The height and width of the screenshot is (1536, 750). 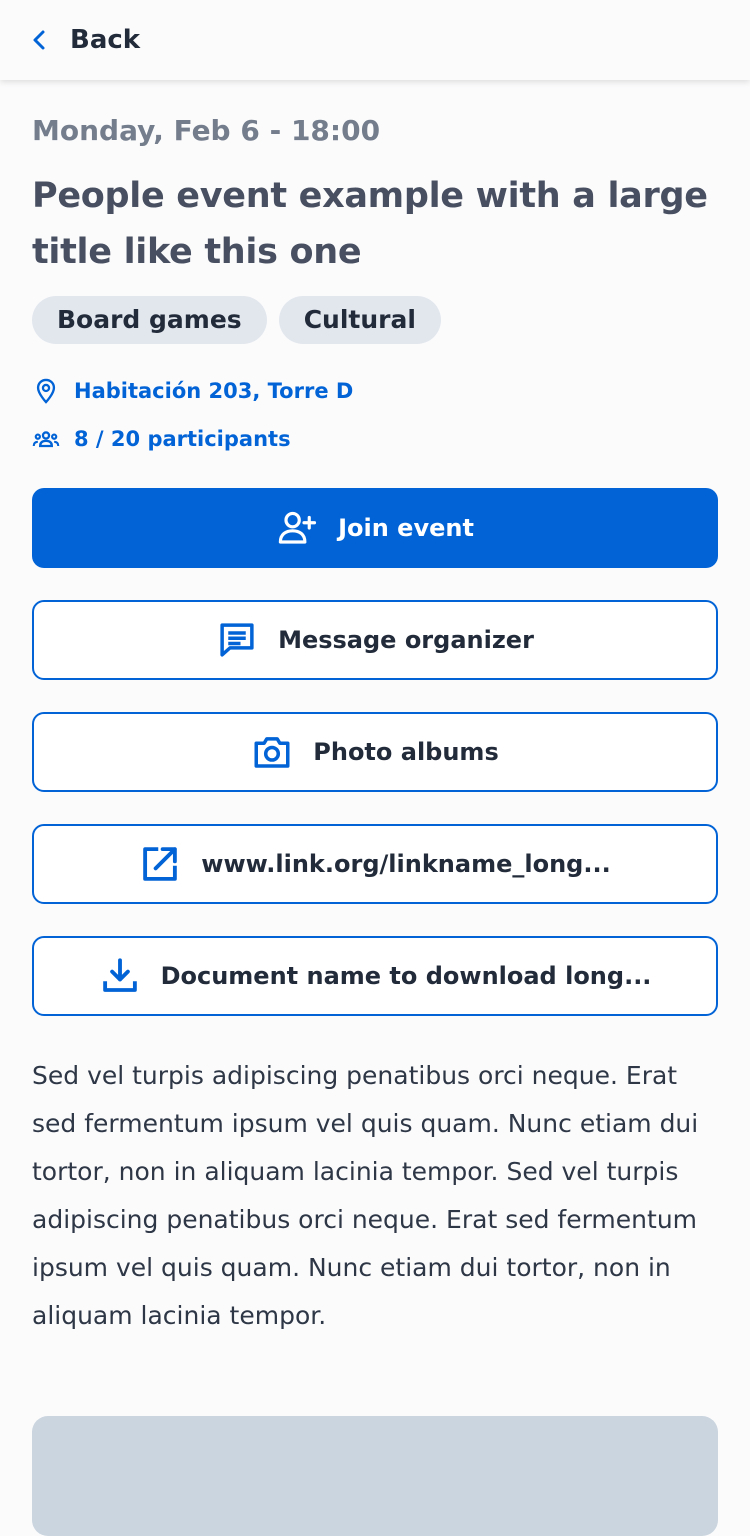 What do you see at coordinates (375, 439) in the screenshot?
I see `event-participants: 8 / 20 participants` at bounding box center [375, 439].